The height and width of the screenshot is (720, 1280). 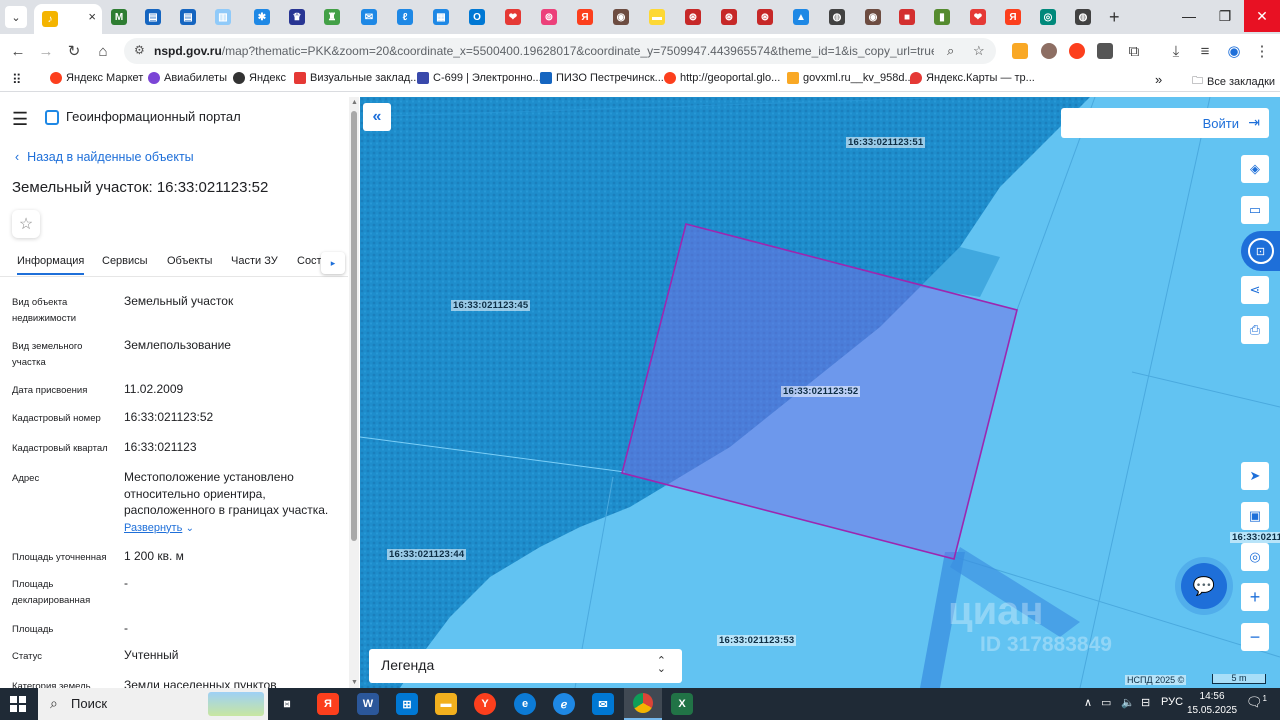 I want to click on tab: ▬, so click(x=657, y=17).